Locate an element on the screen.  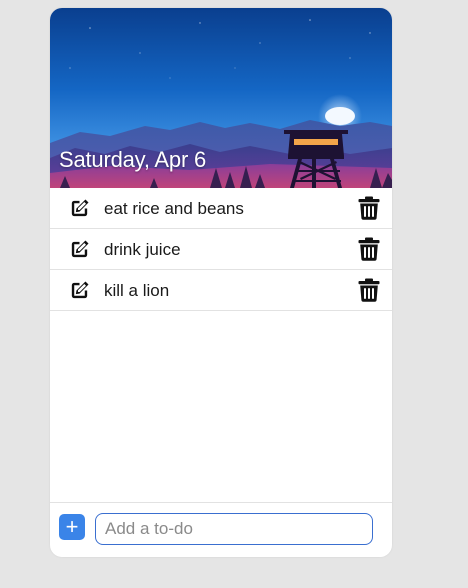
add-todo-bar: + is located at coordinates (221, 529).